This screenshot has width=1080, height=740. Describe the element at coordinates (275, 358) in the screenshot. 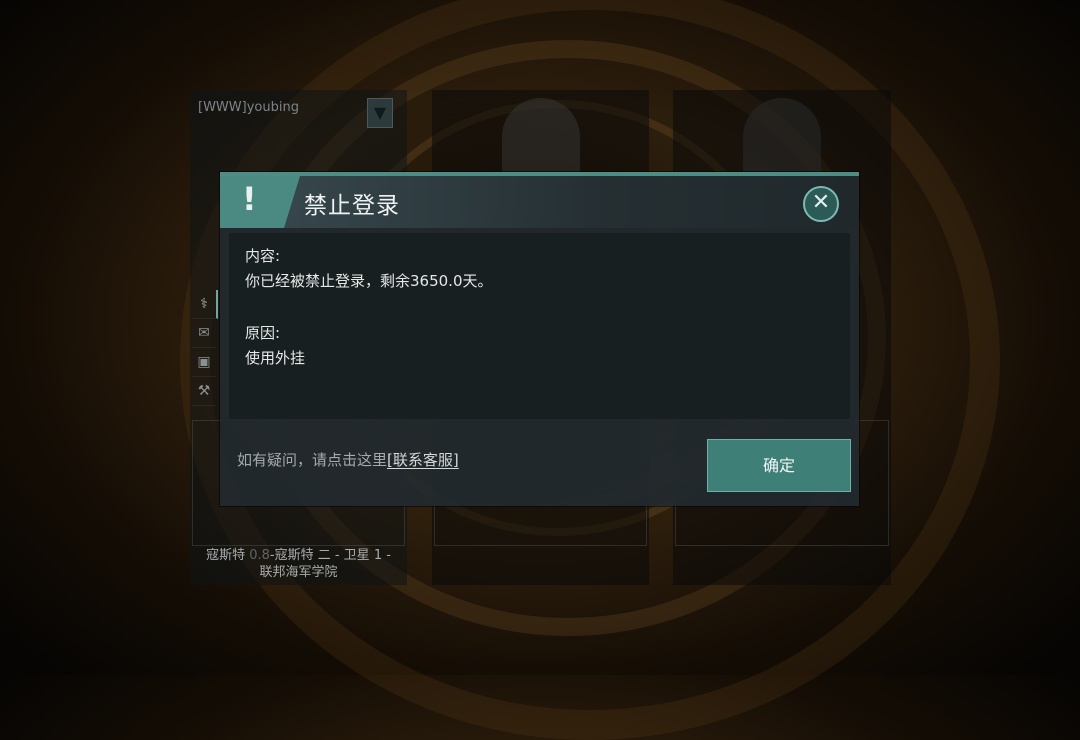

I see `reason-text: 使用外挂` at that location.